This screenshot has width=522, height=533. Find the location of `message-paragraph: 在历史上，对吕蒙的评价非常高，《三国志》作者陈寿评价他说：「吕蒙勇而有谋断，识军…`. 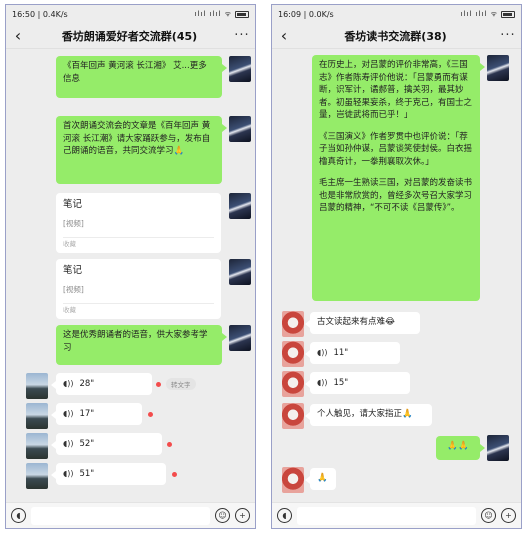

message-paragraph: 在历史上，对吕蒙的评价非常高，《三国志》作者陈寿评价他说：「吕蒙勇而有谋断，识军… is located at coordinates (396, 90).